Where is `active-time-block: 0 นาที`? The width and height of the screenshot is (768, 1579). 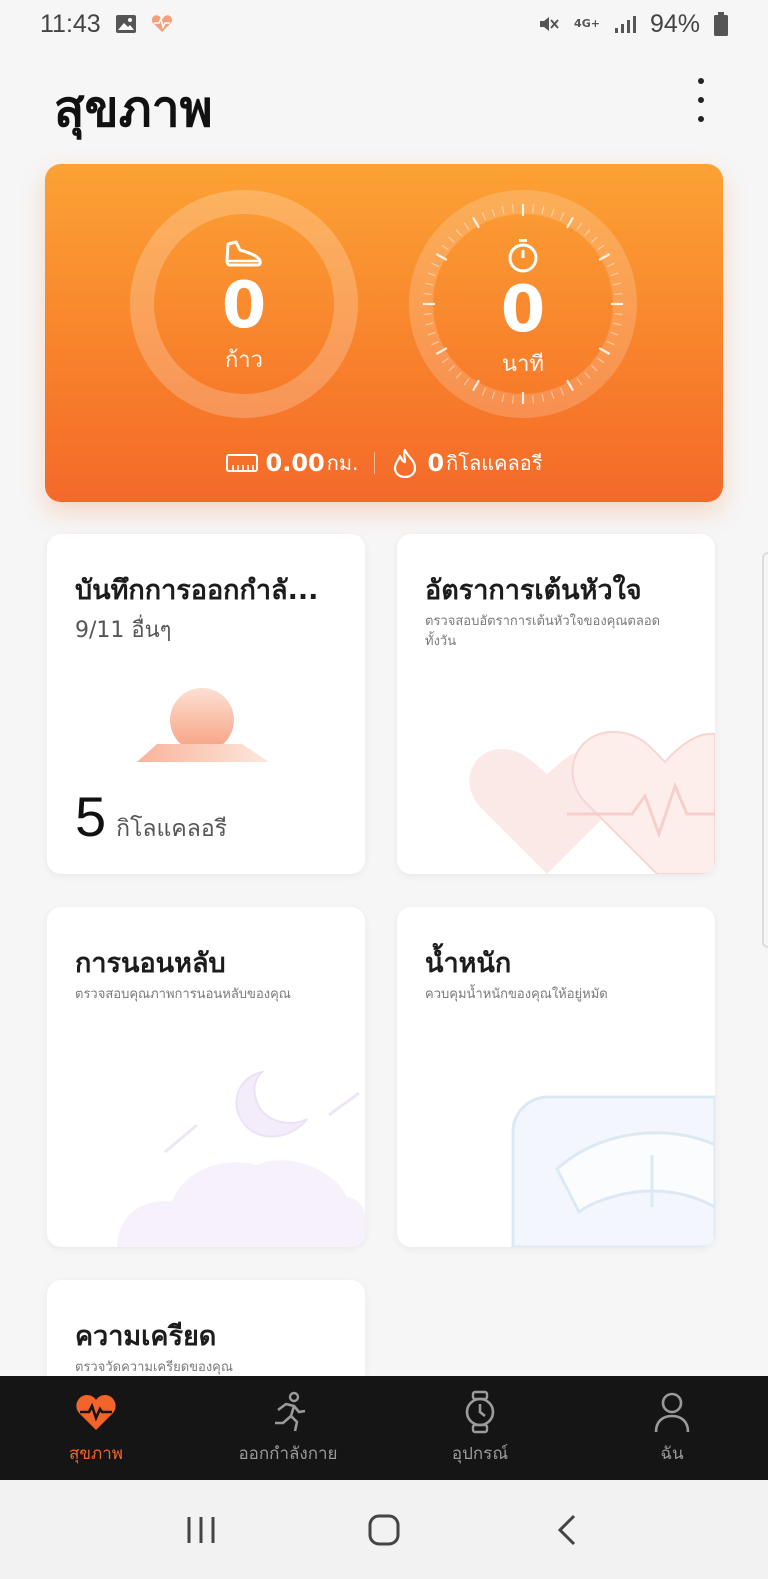
active-time-block: 0 นาที is located at coordinates (523, 309).